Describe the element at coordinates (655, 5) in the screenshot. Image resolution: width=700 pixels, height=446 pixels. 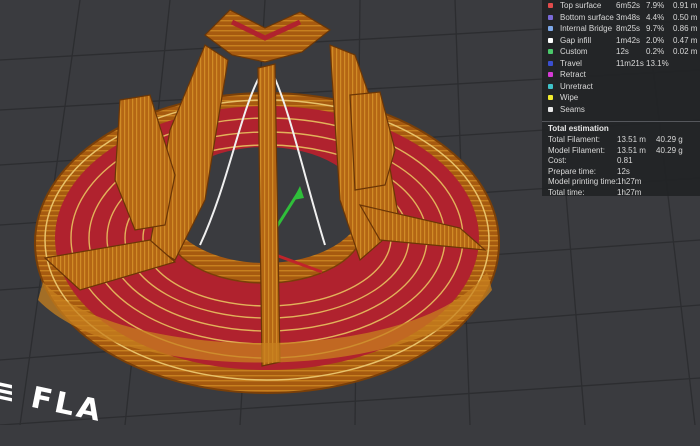
I see `legend-percent: 7.9%` at that location.